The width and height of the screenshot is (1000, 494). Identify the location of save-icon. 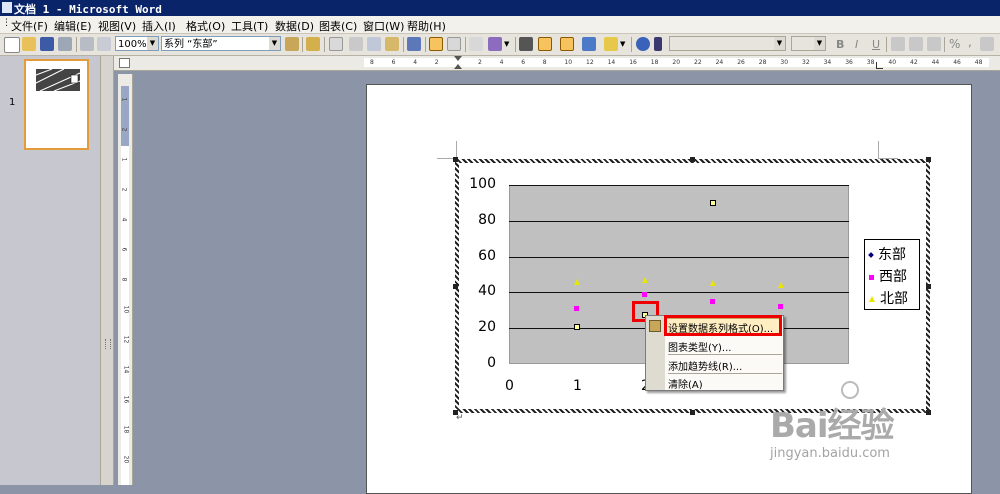
(47, 44).